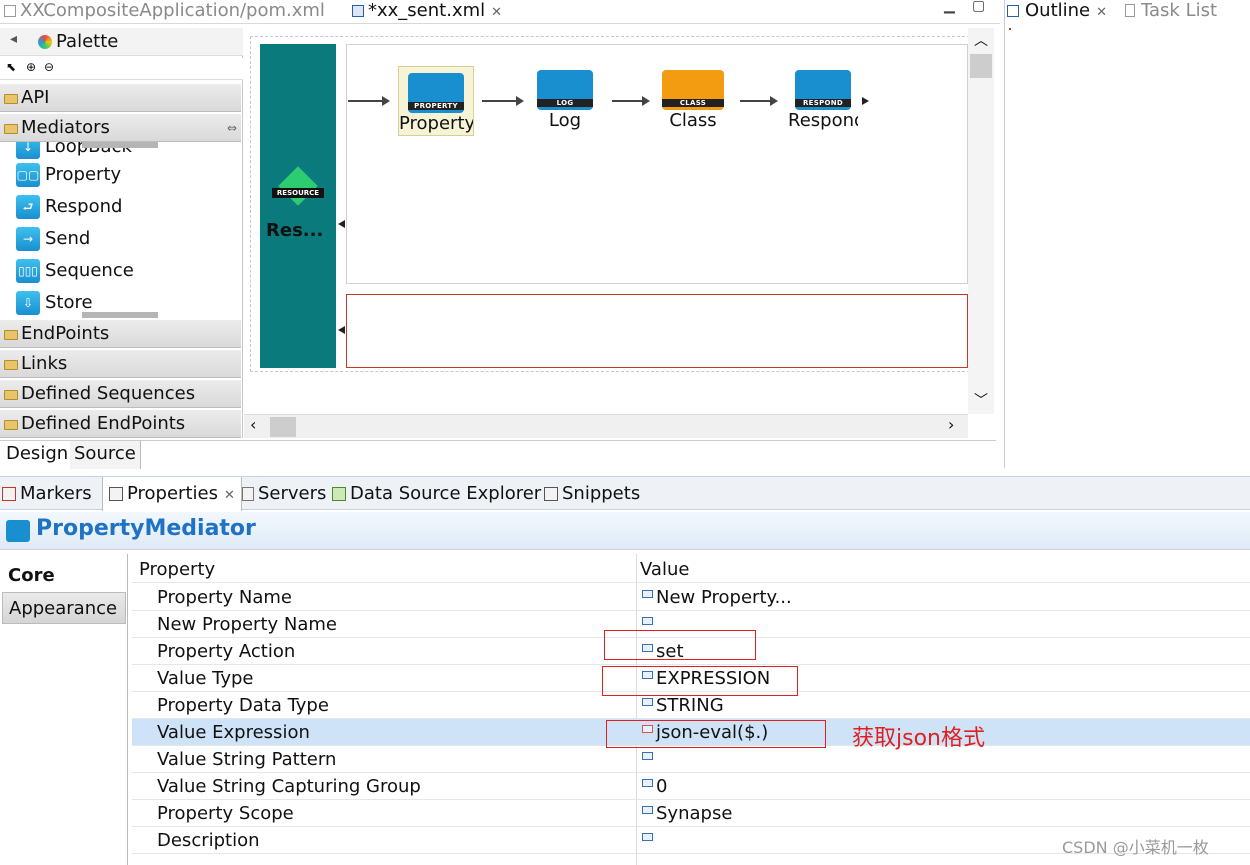  What do you see at coordinates (662, 786) in the screenshot?
I see `value-text: 0` at bounding box center [662, 786].